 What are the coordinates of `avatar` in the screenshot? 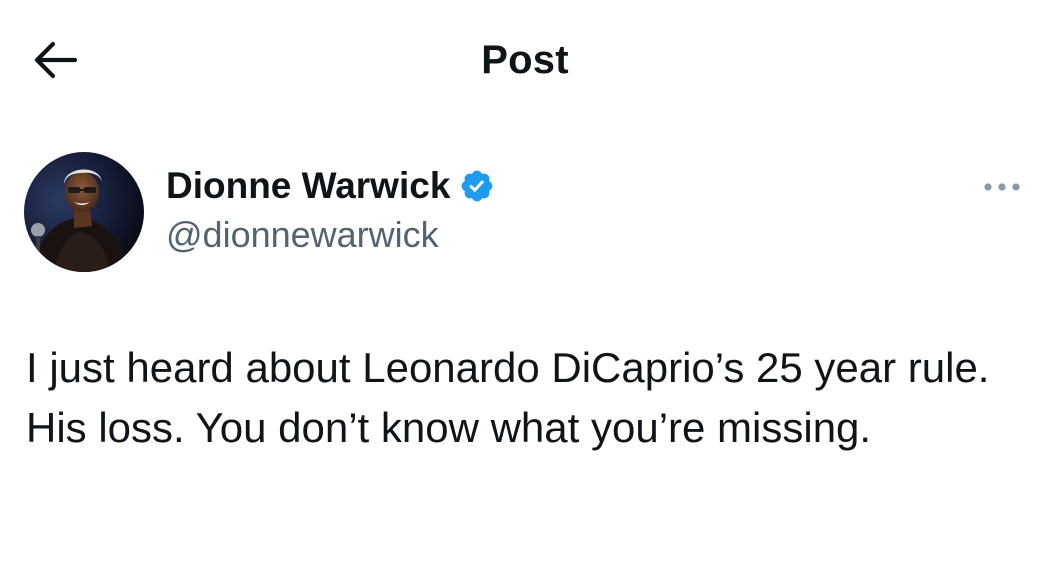 It's located at (84, 212).